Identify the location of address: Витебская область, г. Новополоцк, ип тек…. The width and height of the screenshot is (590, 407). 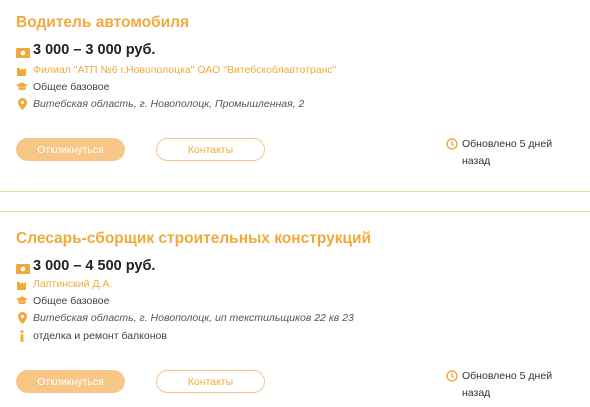
(193, 318).